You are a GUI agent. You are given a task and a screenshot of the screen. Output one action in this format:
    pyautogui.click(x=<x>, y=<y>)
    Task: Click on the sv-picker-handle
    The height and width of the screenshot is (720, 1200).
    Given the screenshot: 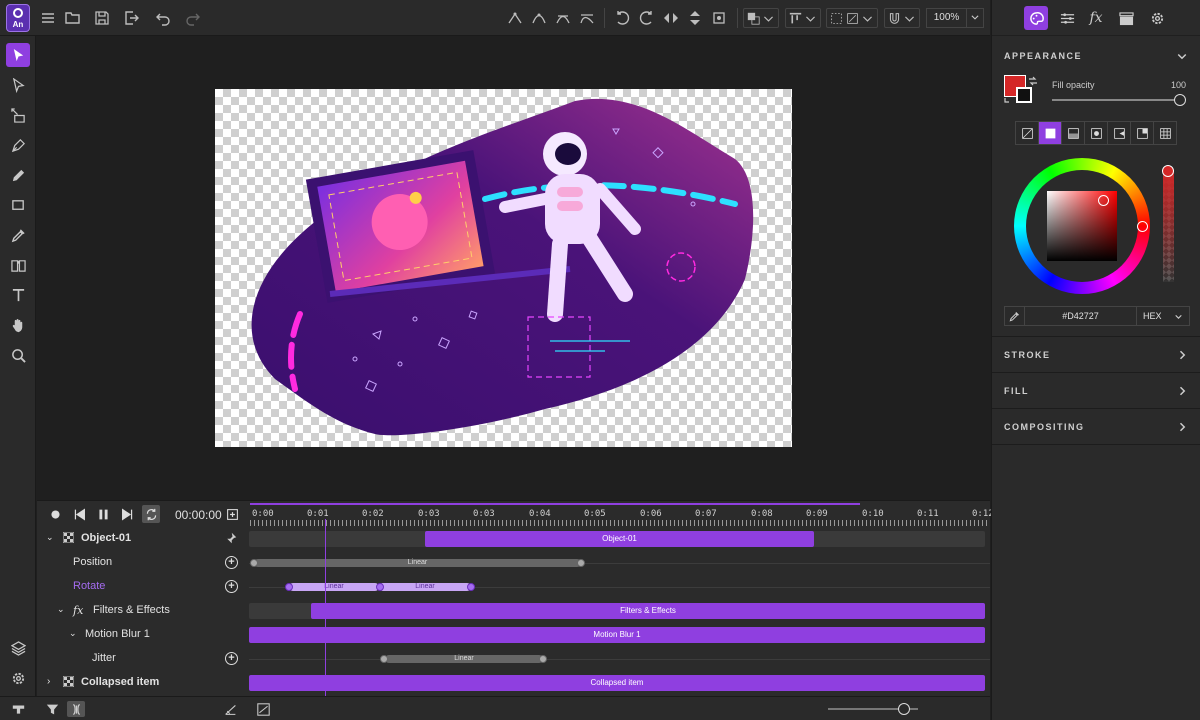 What is the action you would take?
    pyautogui.click(x=1103, y=200)
    